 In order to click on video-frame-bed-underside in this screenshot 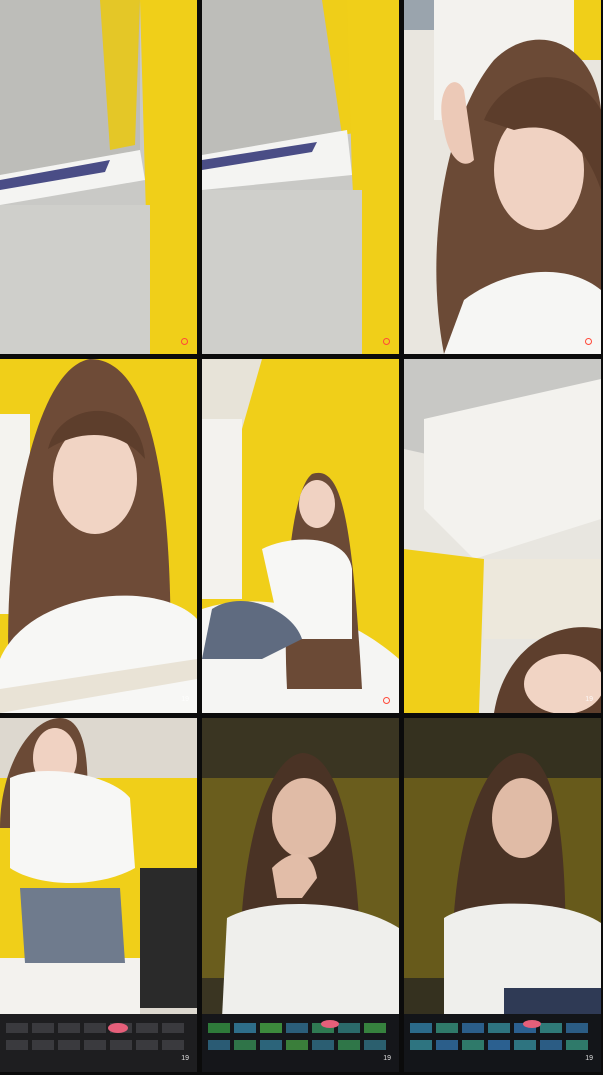, I will do `click(502, 536)`.